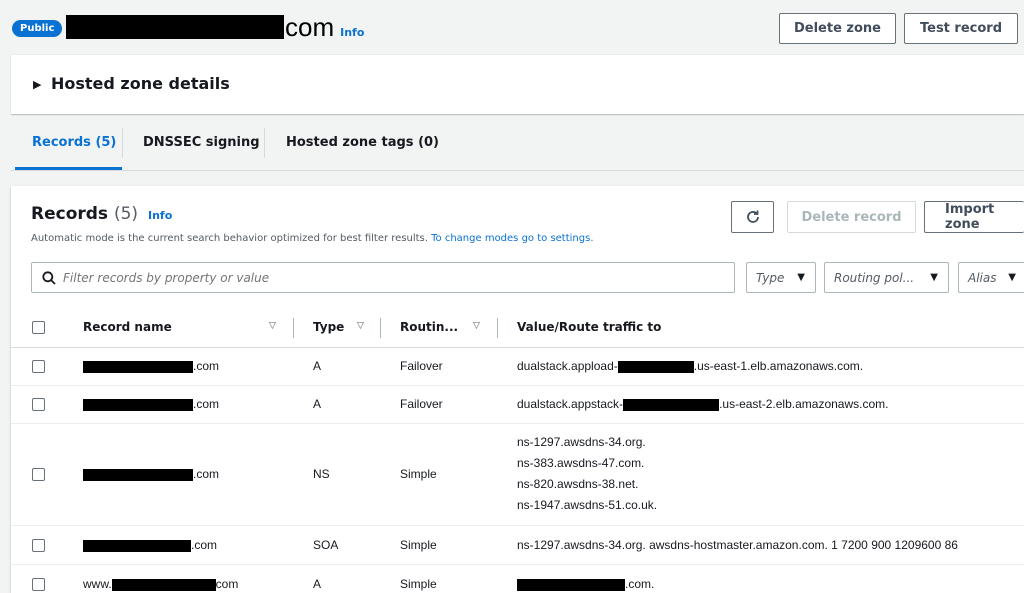 The height and width of the screenshot is (593, 1024). I want to click on nameserver-value: ns-1947.awsdns-51.co.uk., so click(587, 505).